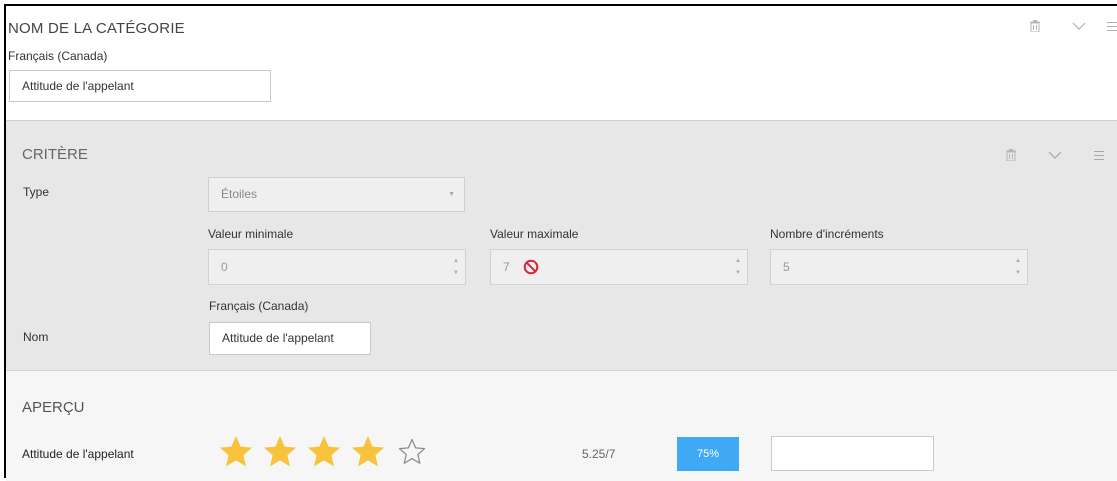 The width and height of the screenshot is (1117, 481). I want to click on criterion-actions, so click(1047, 155).